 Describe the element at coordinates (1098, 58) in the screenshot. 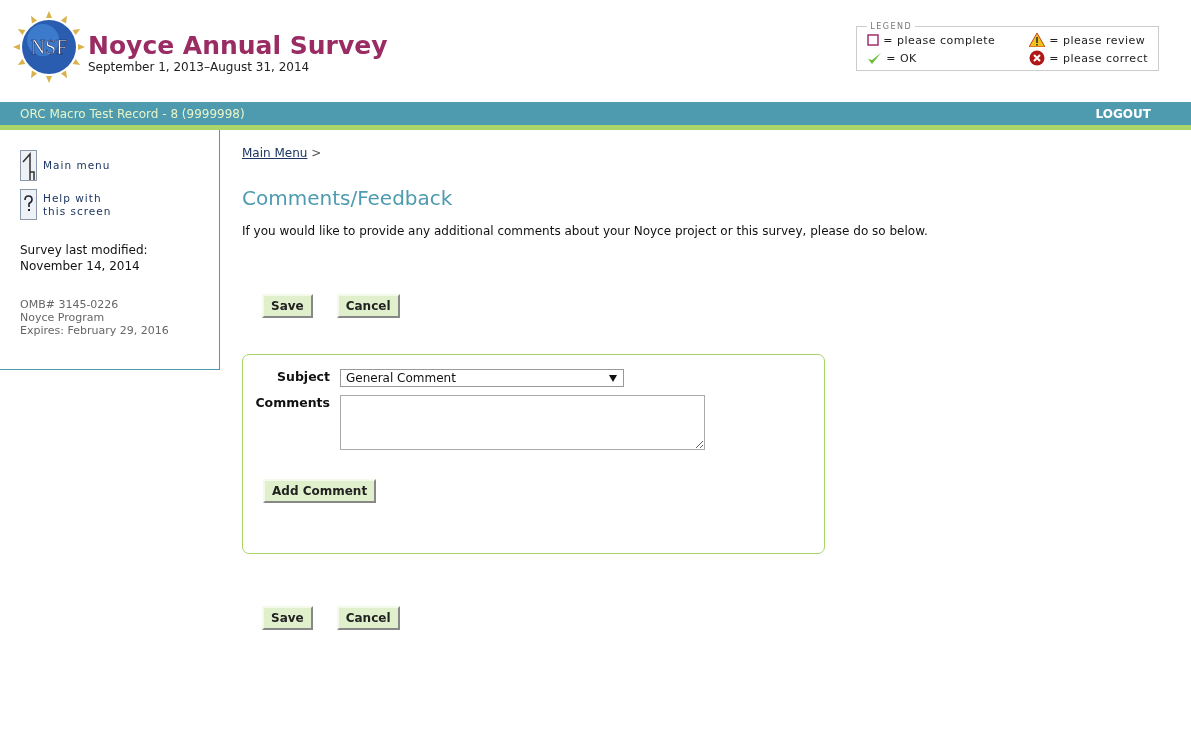

I see `legend-label: = please correct` at that location.